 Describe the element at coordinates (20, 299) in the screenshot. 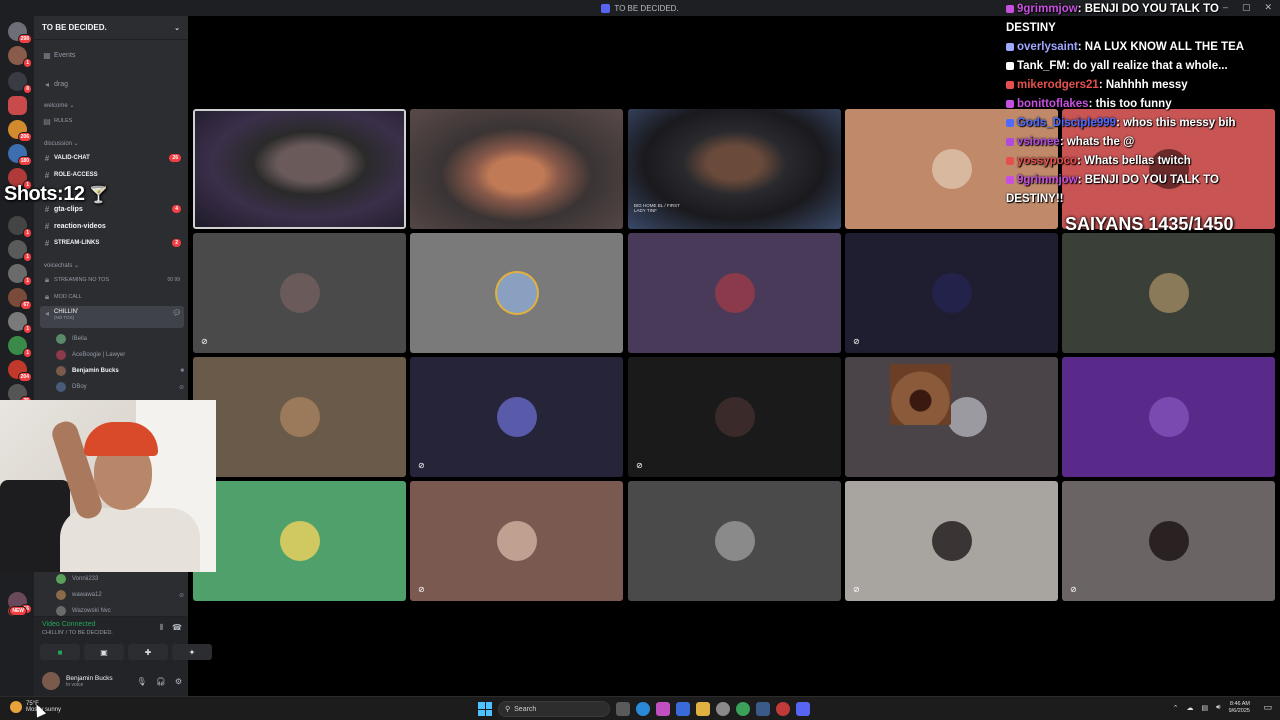

I see `server-icon: 67` at that location.